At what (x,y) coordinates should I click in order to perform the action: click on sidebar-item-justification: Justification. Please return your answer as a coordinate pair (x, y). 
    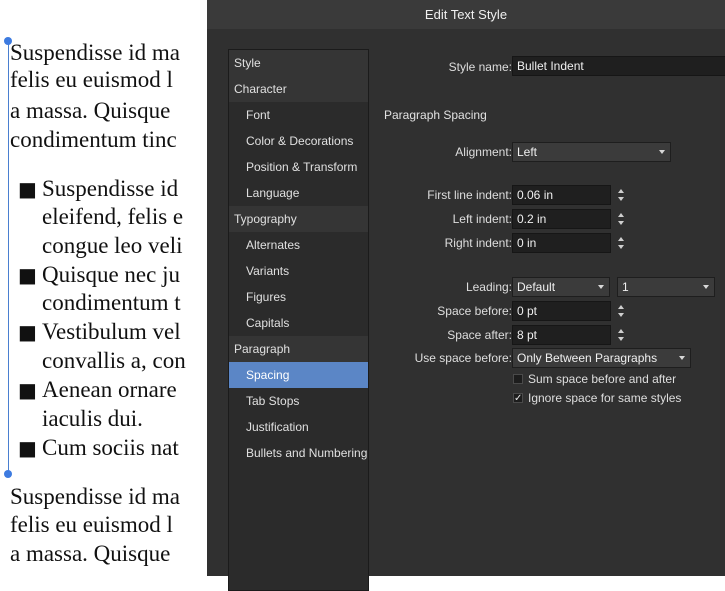
    Looking at the image, I should click on (298, 427).